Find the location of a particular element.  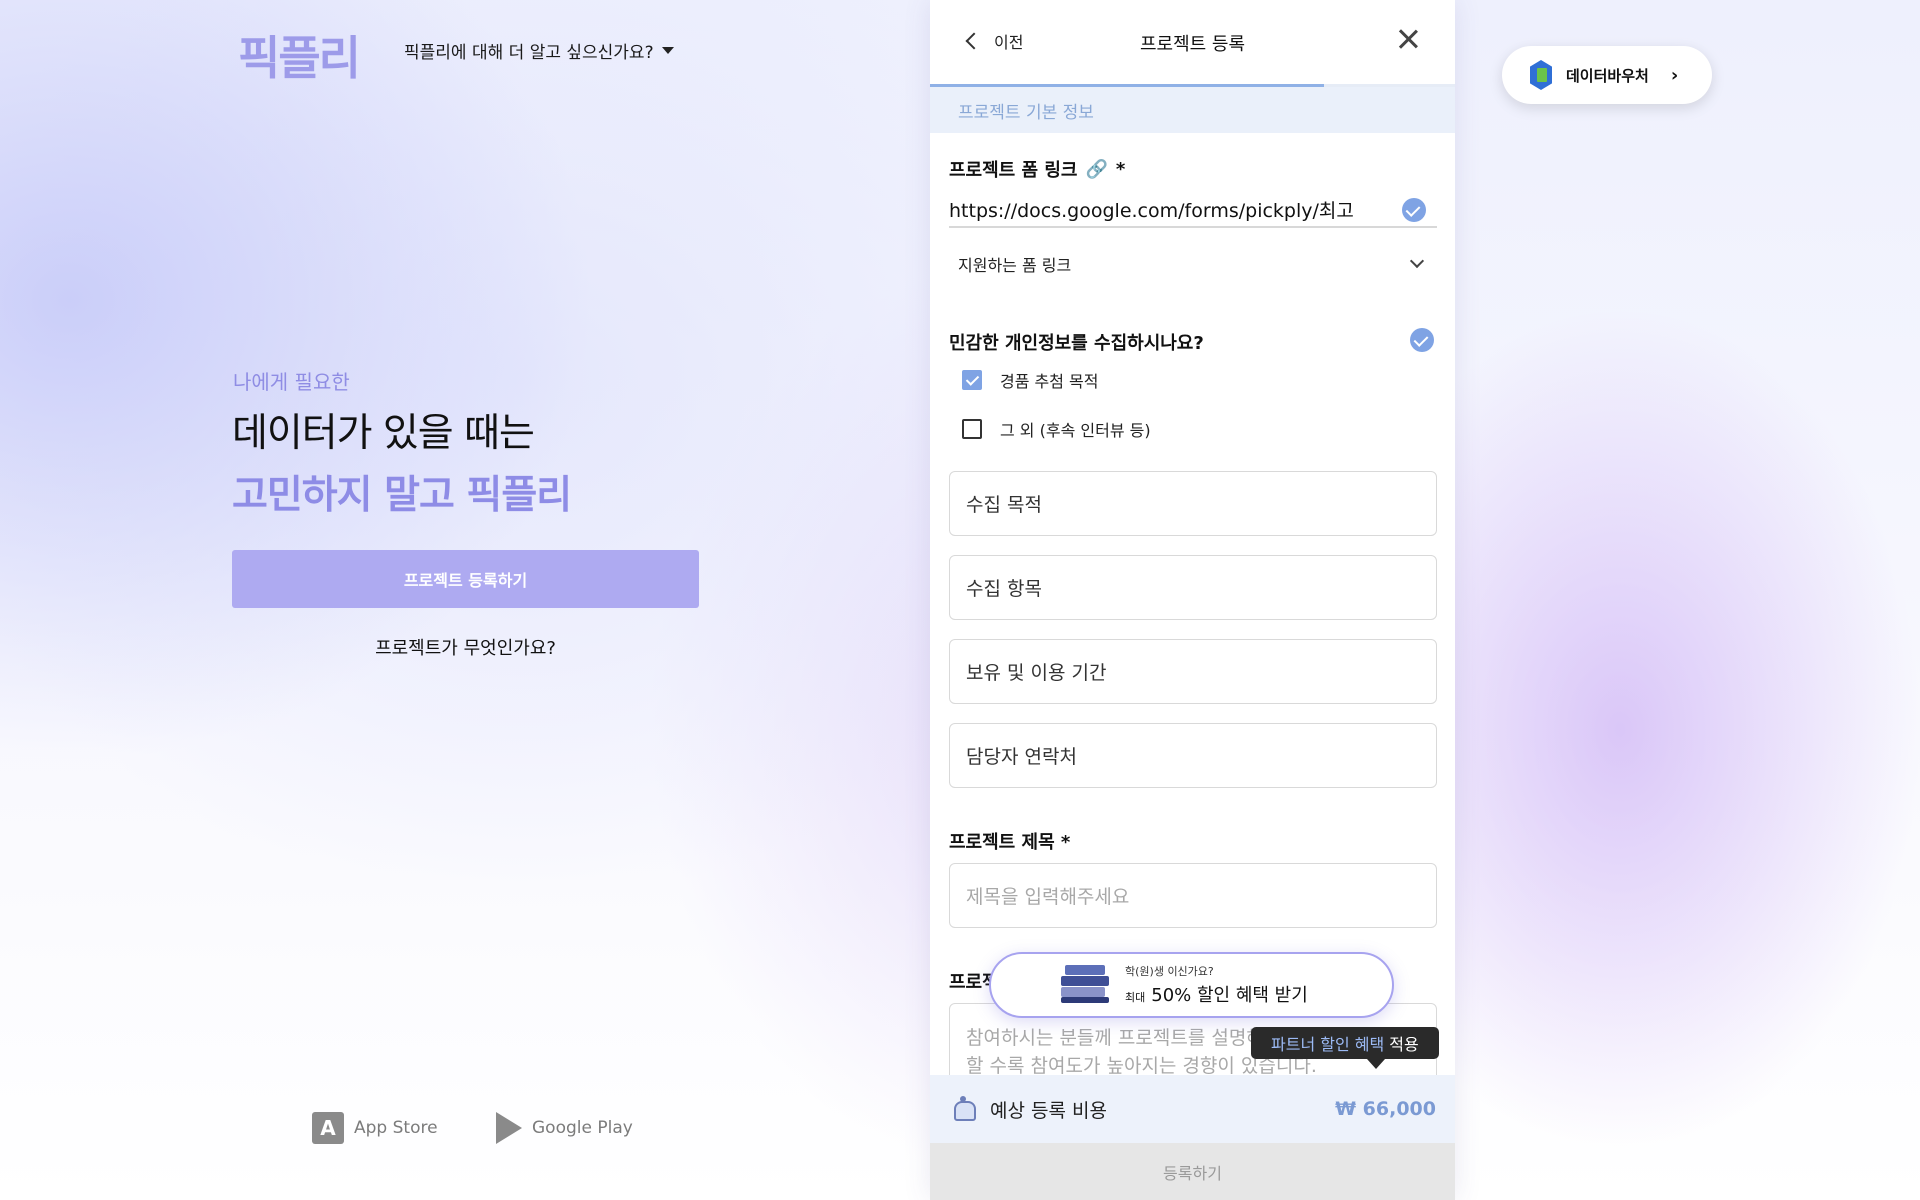

student-discount-text: 학(원)생 이신가요? 최대 50% 할인 혜택 받기 is located at coordinates (1216, 985).